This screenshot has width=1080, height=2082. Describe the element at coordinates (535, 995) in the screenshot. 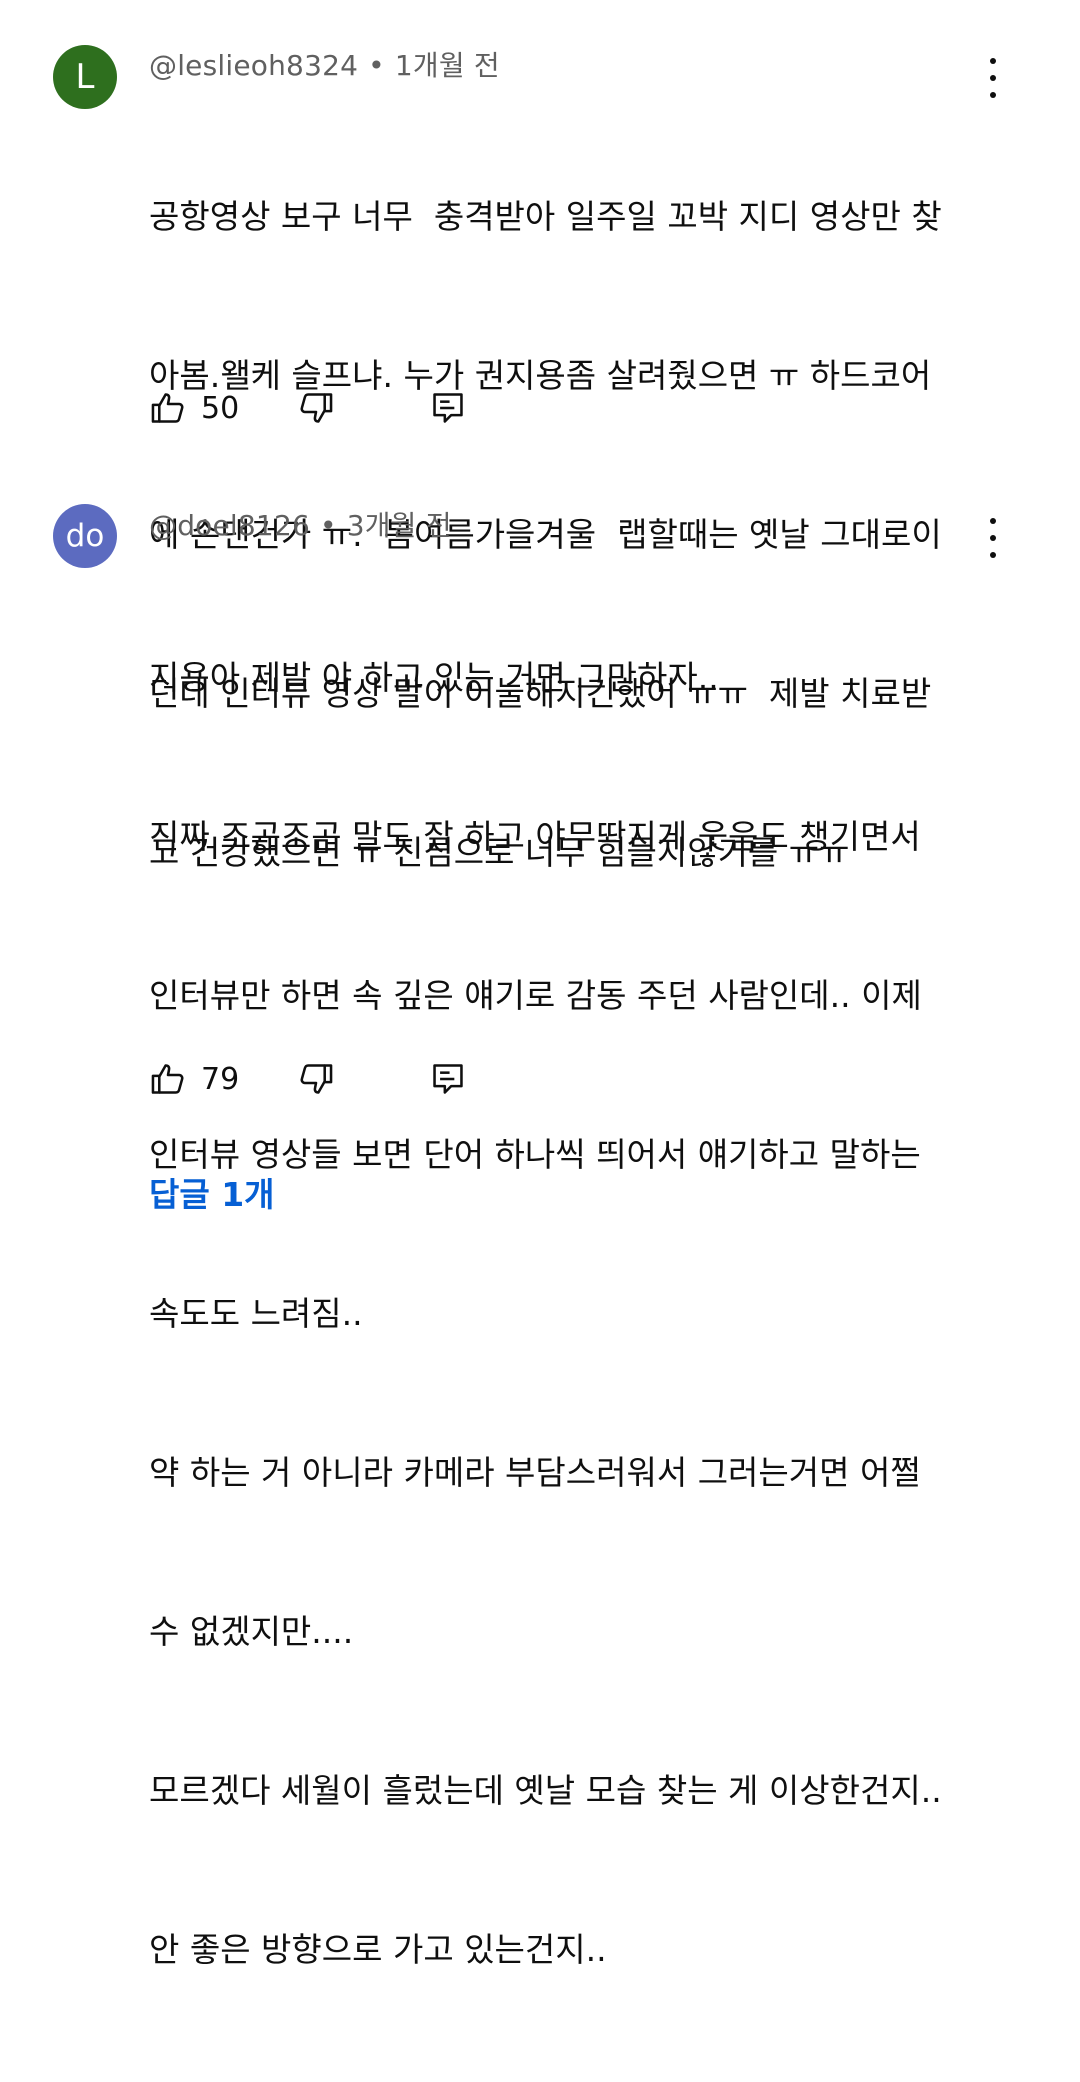

I see `comment-line: 인터뷰만 하면 속 깊은 얘기로 감동 주던 사람인데.. 이제` at that location.